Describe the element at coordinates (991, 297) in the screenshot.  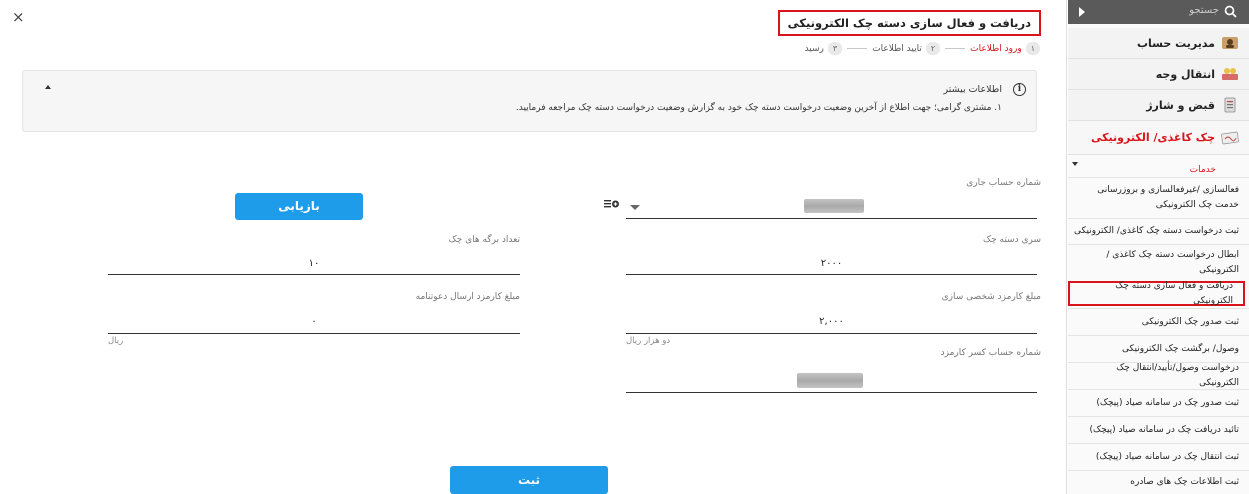
I see `fee-label: مبلغ کارمزد شخصی سازی` at that location.